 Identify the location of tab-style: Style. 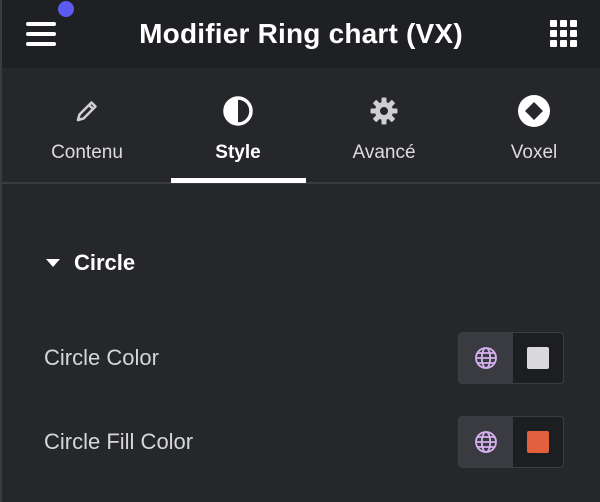
(238, 126).